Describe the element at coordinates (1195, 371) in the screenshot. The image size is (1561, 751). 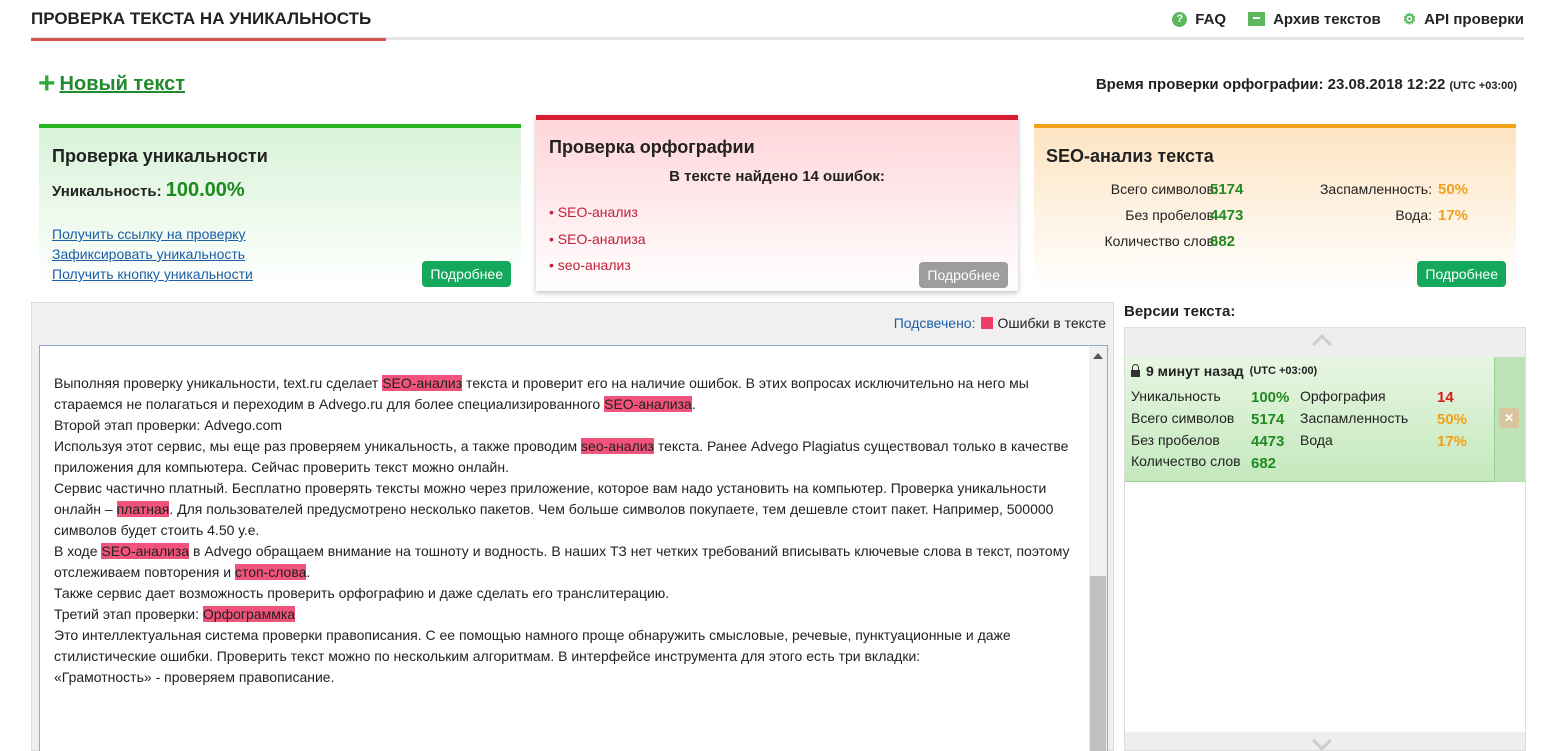
I see `version-time: 9 минут назад` at that location.